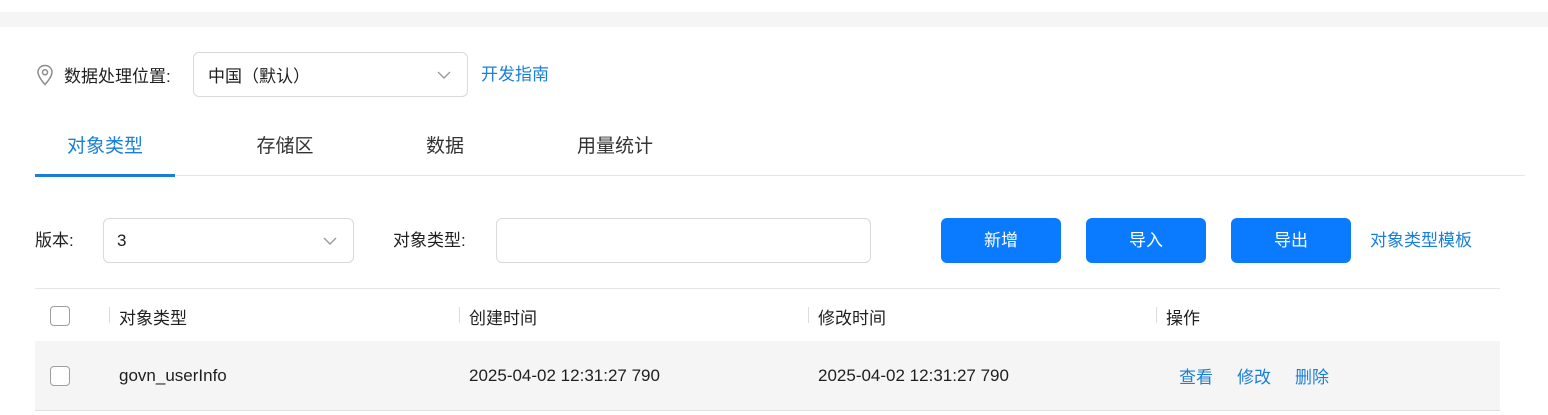  Describe the element at coordinates (54, 240) in the screenshot. I see `version-label: 版本:` at that location.